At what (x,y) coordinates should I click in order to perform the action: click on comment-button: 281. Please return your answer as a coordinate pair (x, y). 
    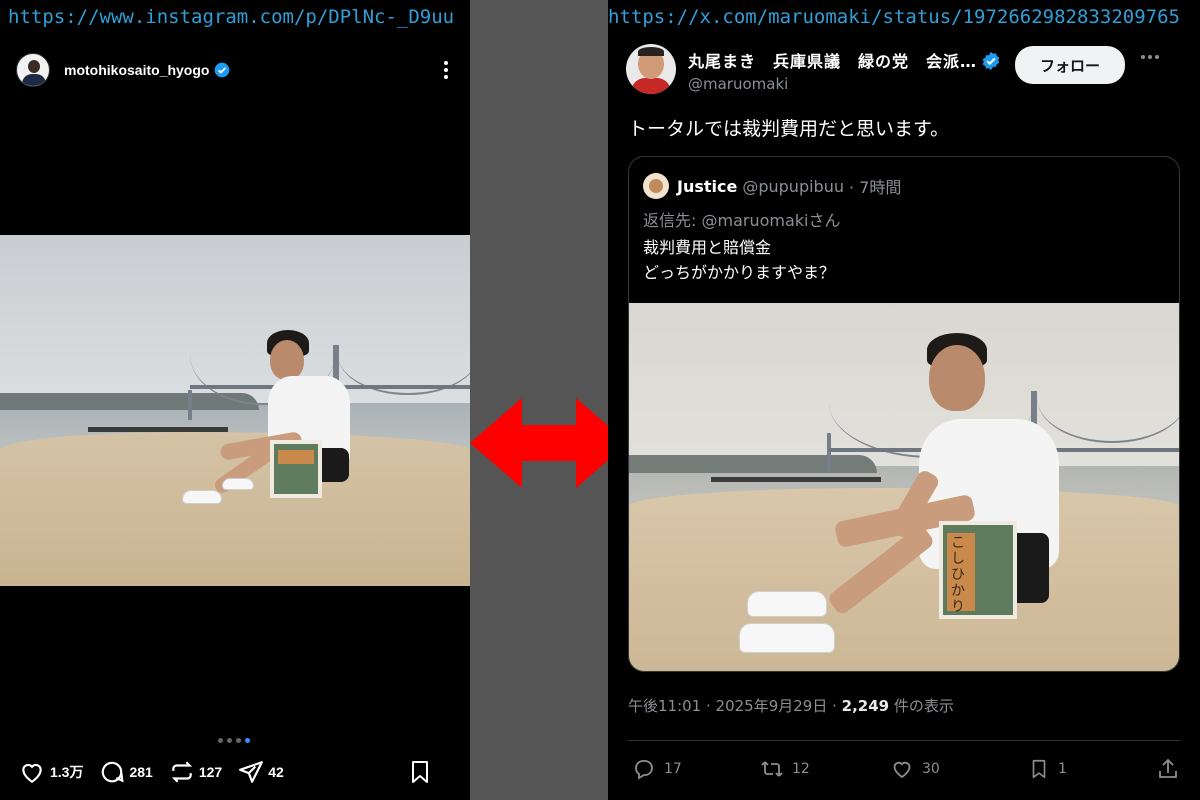
    Looking at the image, I should click on (126, 772).